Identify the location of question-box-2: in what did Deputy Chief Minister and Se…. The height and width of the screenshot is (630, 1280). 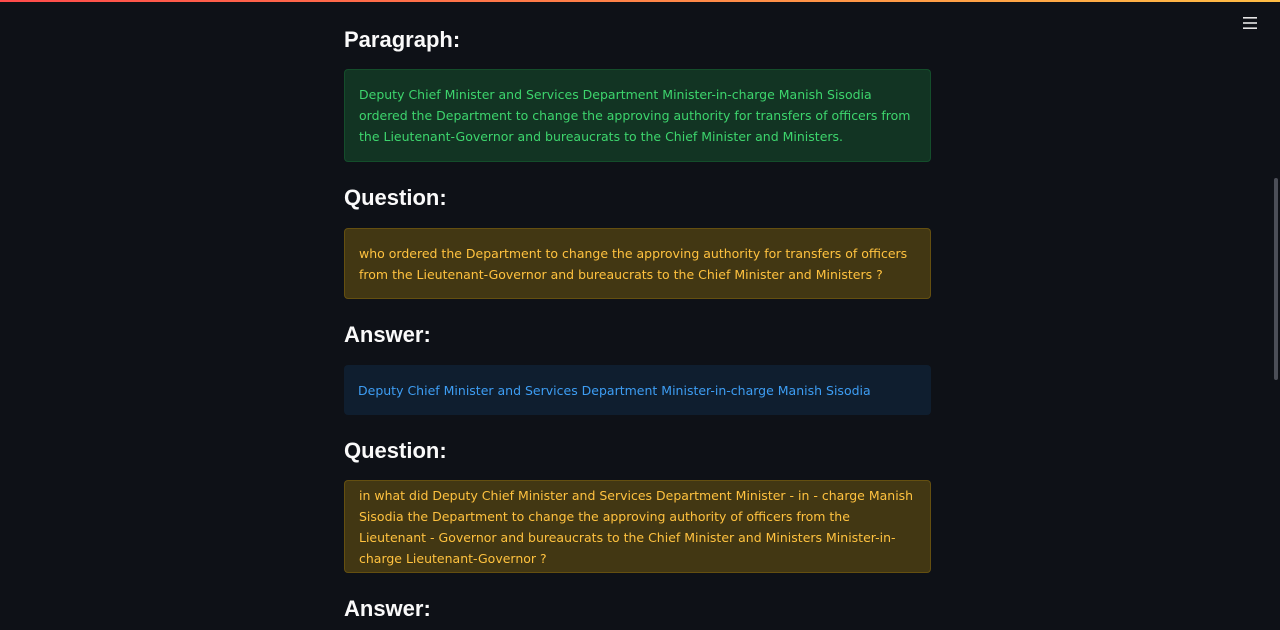
(637, 526).